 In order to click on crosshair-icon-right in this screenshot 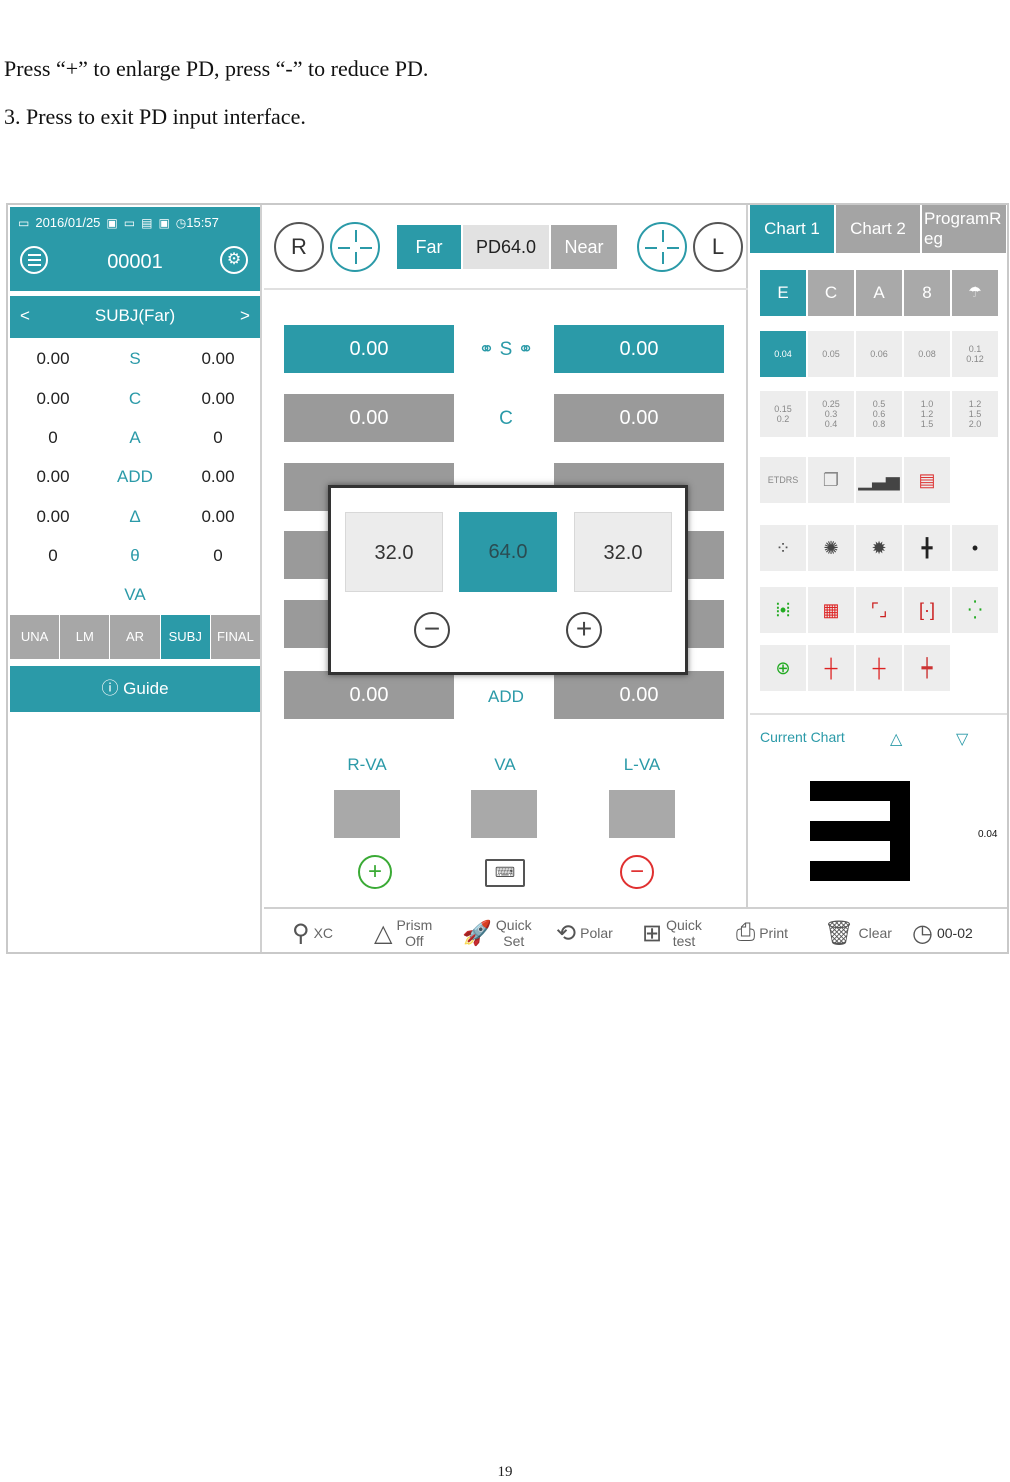, I will do `click(355, 247)`.